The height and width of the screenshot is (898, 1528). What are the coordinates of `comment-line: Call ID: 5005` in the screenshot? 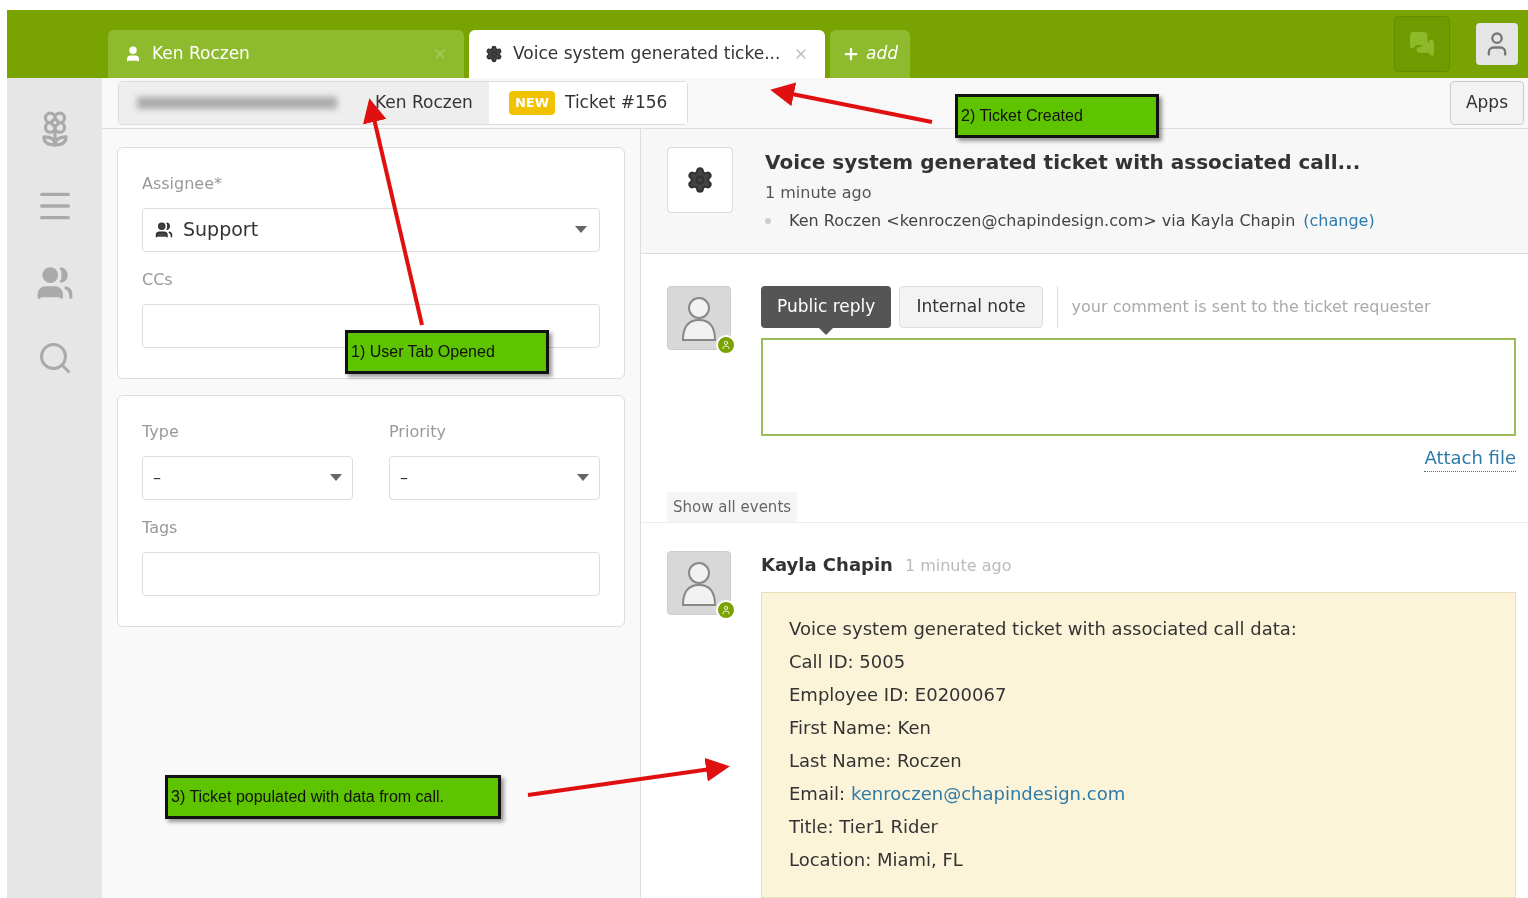 It's located at (848, 662).